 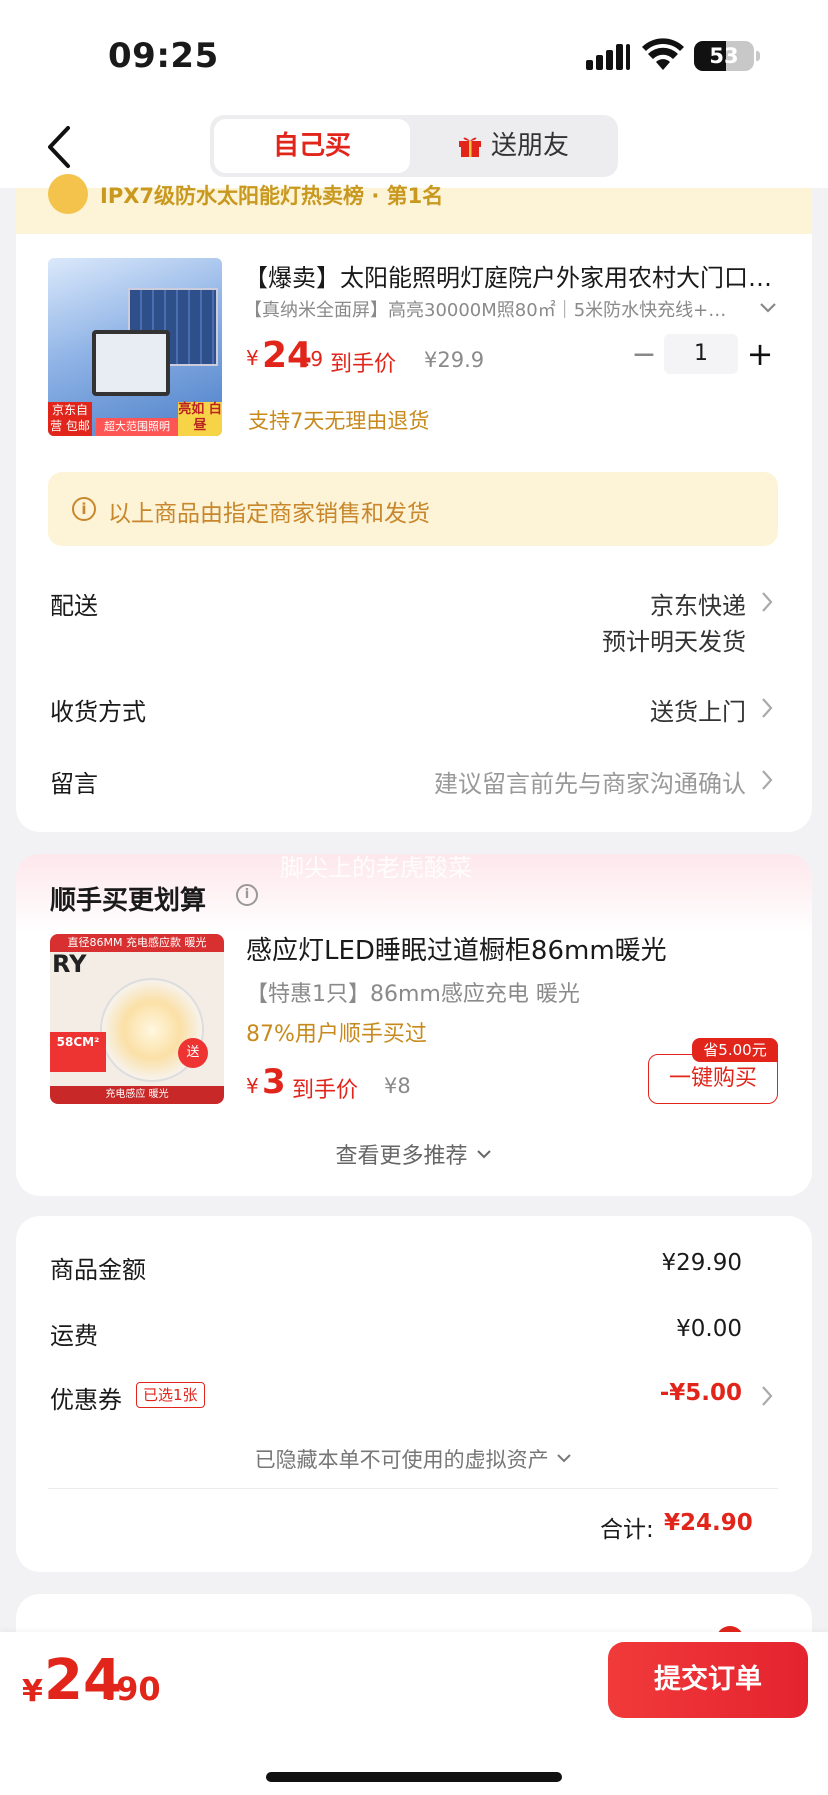 What do you see at coordinates (651, 1393) in the screenshot?
I see `coupon-value: -¥5.00` at bounding box center [651, 1393].